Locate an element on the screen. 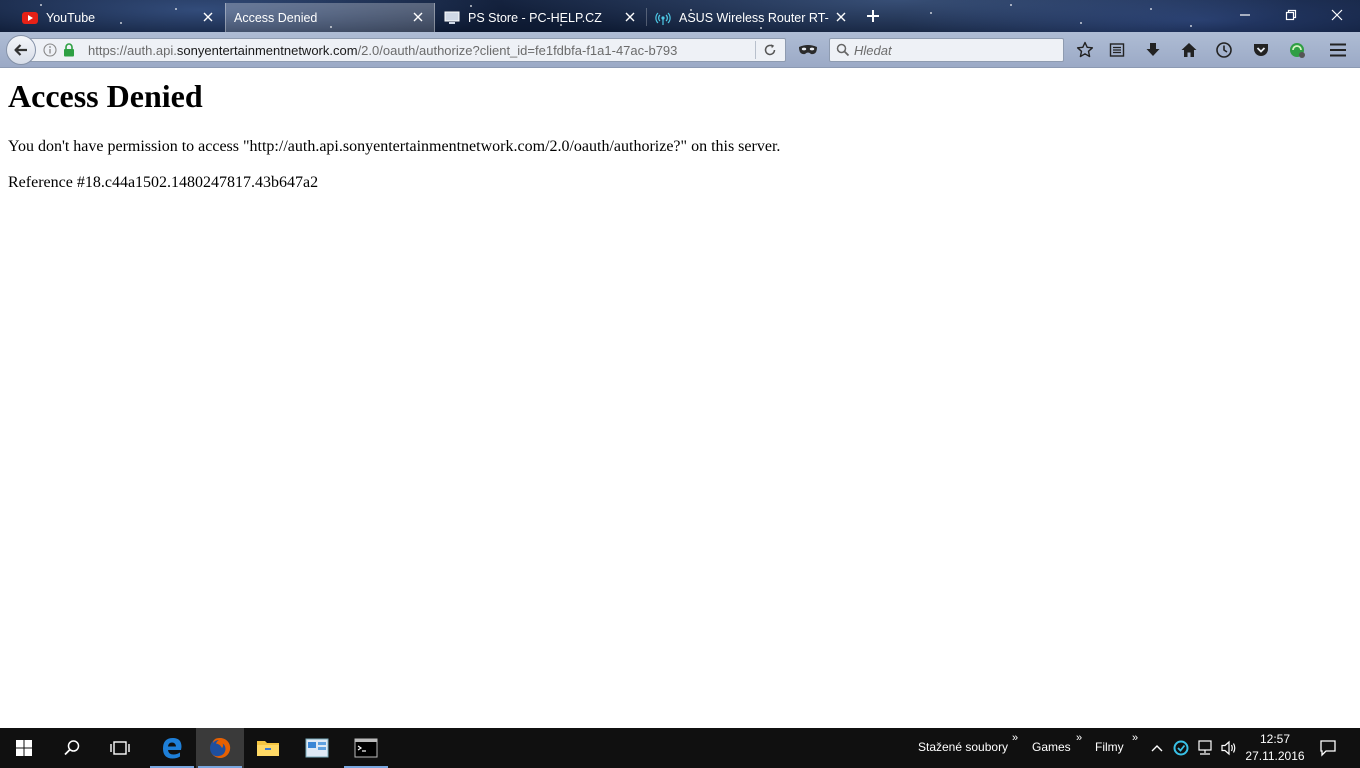 The width and height of the screenshot is (1360, 768). reading-list-icon is located at coordinates (1117, 50).